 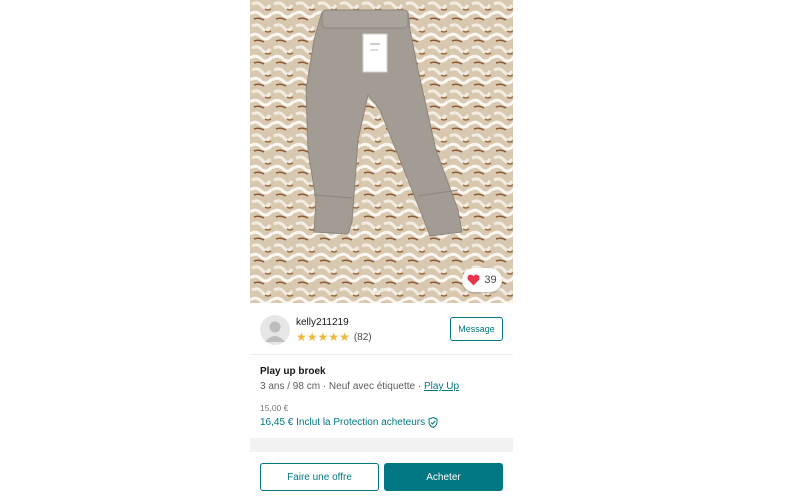 What do you see at coordinates (274, 408) in the screenshot?
I see `item-price: 15,00 €` at bounding box center [274, 408].